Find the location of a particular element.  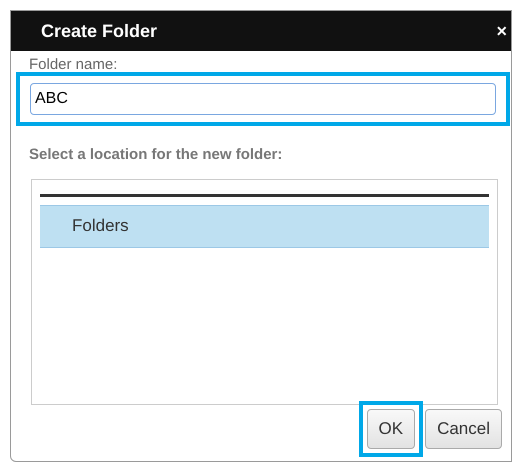

location-label: Select a location for the new folder: is located at coordinates (156, 155).